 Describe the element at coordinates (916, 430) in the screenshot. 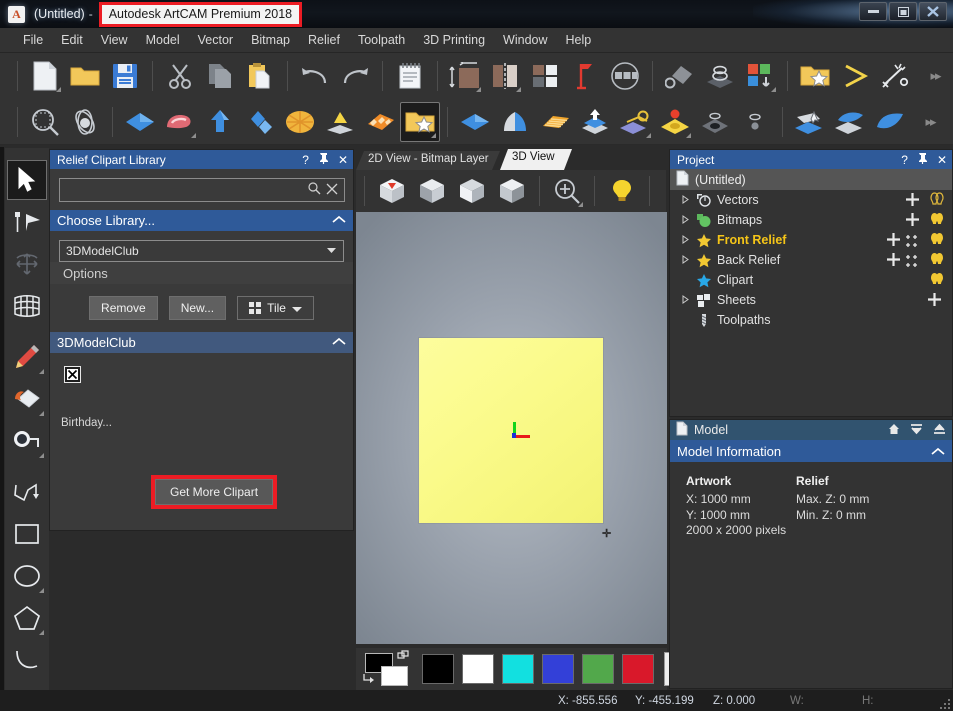

I see `collapse-down-icon` at that location.